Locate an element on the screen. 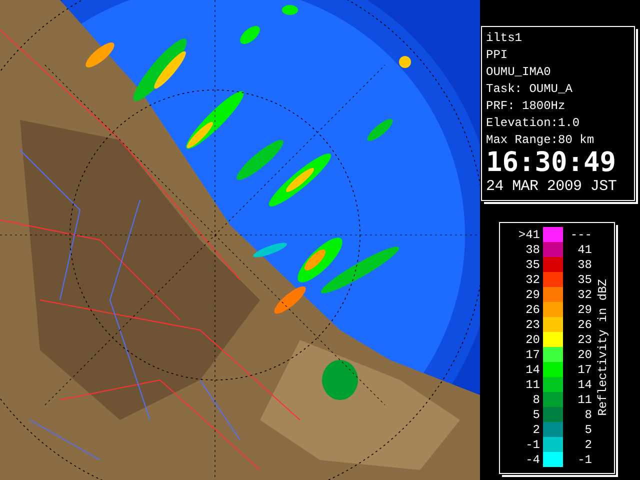 Image resolution: width=640 pixels, height=480 pixels. info-text: OUMU_IMA0 is located at coordinates (519, 72).